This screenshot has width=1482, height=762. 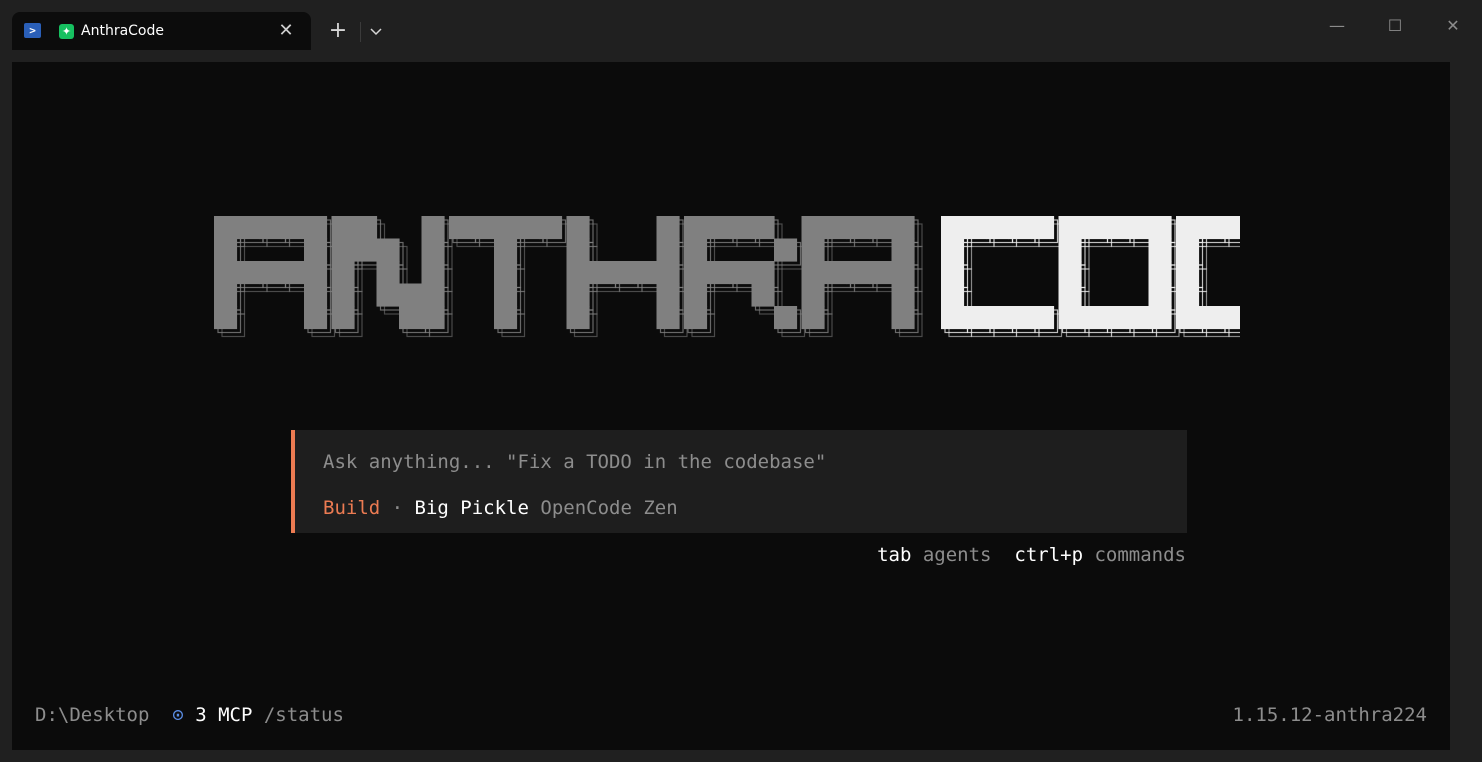 What do you see at coordinates (1329, 715) in the screenshot?
I see `version-label: 1.15.12-anthra224` at bounding box center [1329, 715].